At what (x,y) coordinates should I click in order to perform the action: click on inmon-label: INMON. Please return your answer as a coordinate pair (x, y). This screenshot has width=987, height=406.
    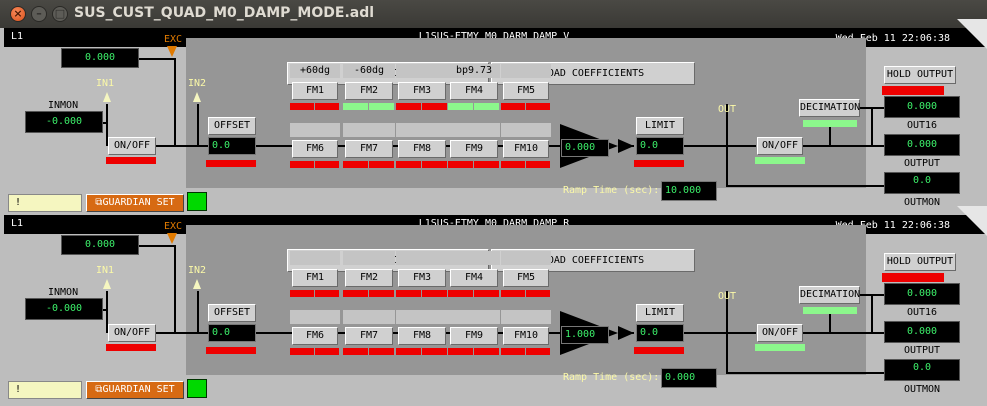
    Looking at the image, I should click on (63, 292).